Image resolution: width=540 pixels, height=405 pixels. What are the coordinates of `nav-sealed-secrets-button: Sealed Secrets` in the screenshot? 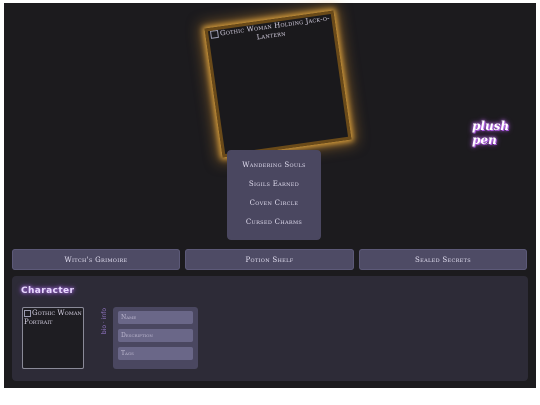 It's located at (443, 259).